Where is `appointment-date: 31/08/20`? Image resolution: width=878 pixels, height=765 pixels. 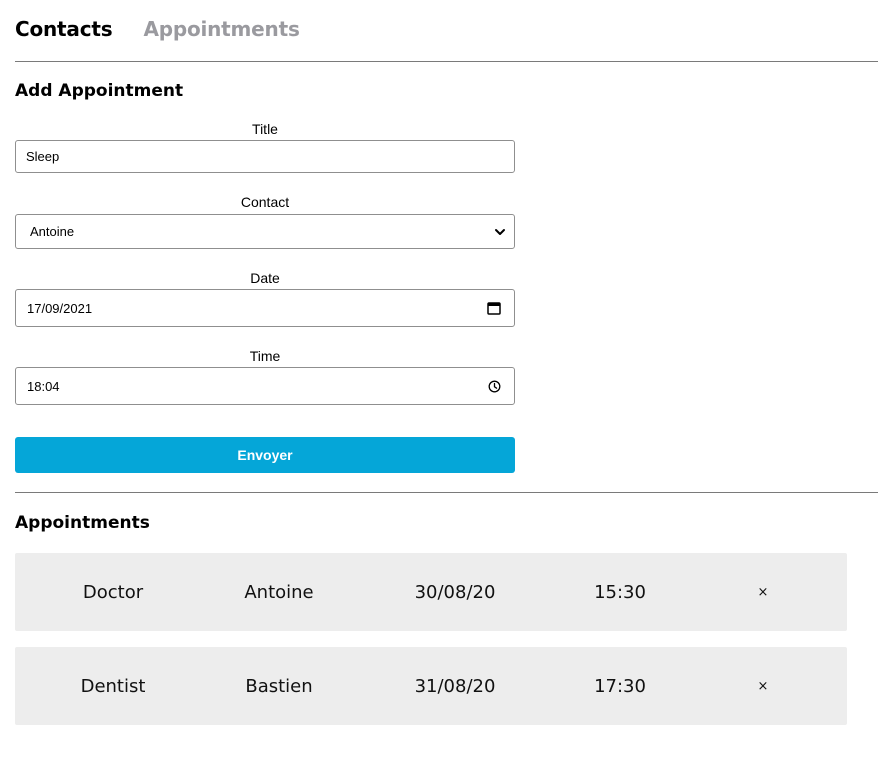 appointment-date: 31/08/20 is located at coordinates (455, 686).